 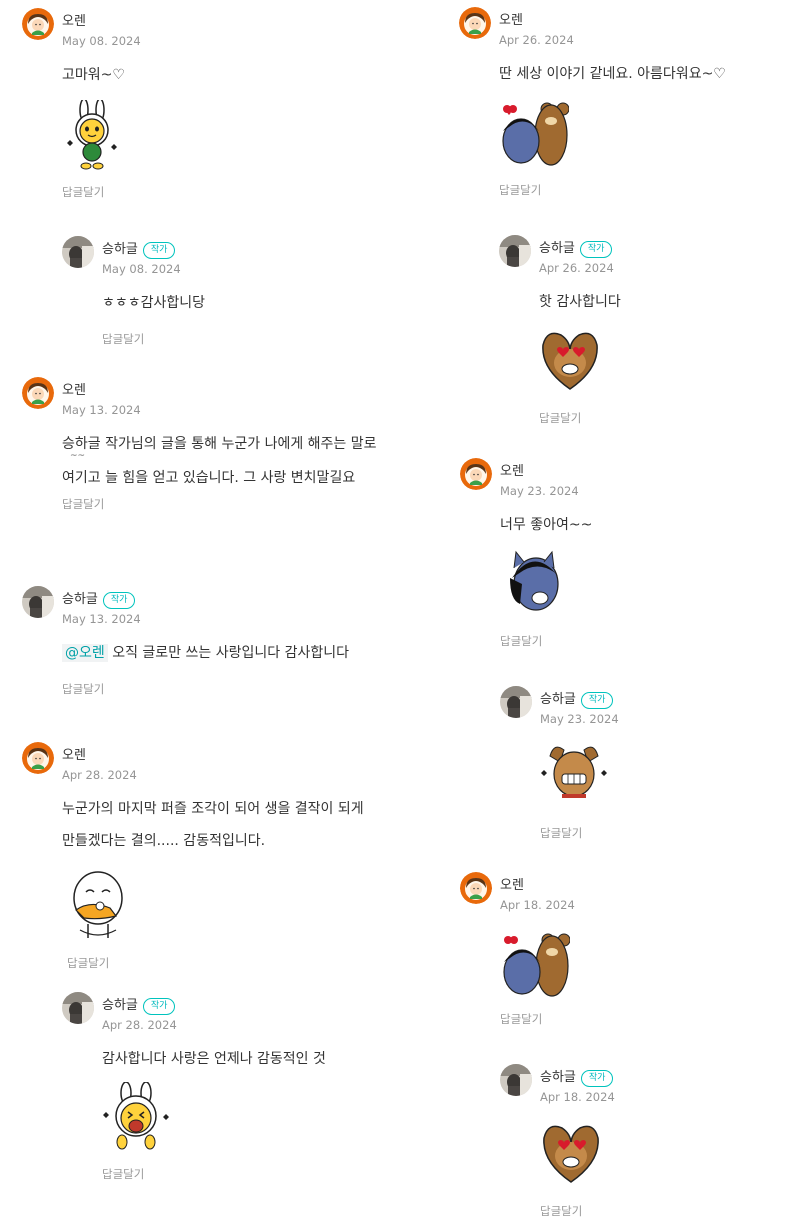 I want to click on comment-text: 만들겠다는 결의..... 감동적입니다., so click(x=164, y=841).